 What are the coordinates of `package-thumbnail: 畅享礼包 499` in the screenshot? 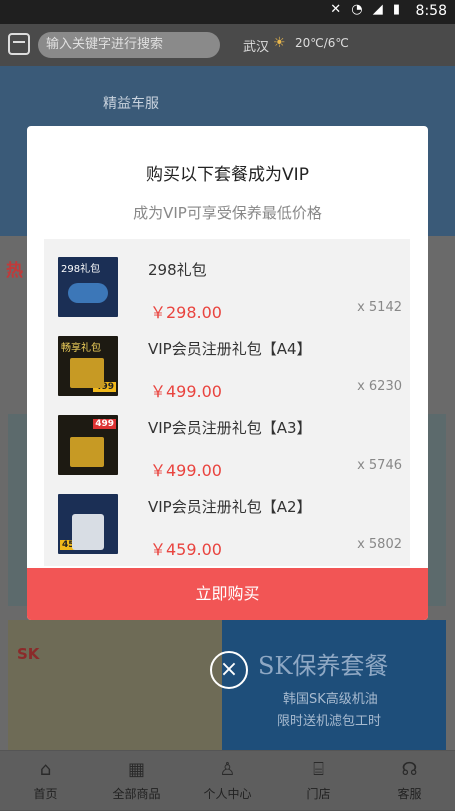 It's located at (88, 366).